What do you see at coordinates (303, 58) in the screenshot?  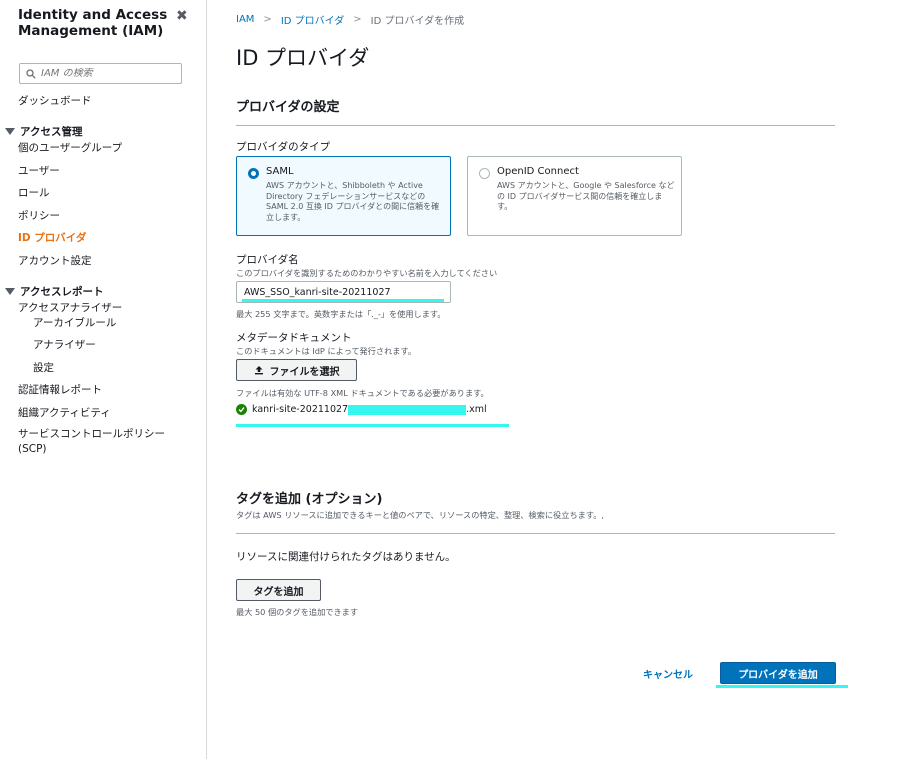 I see `page-title: ID プロバイダ` at bounding box center [303, 58].